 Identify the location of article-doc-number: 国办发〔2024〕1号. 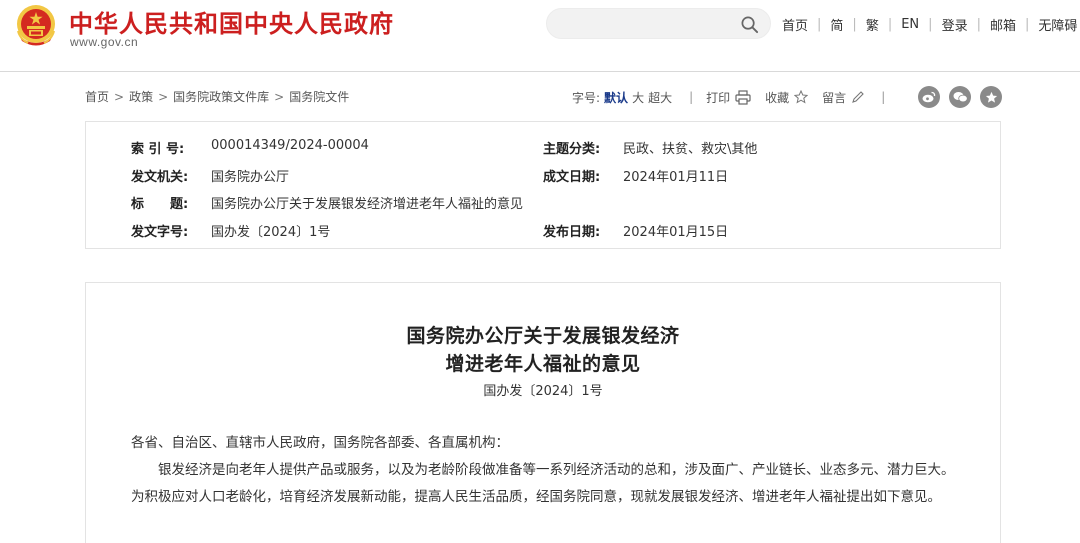
(543, 391).